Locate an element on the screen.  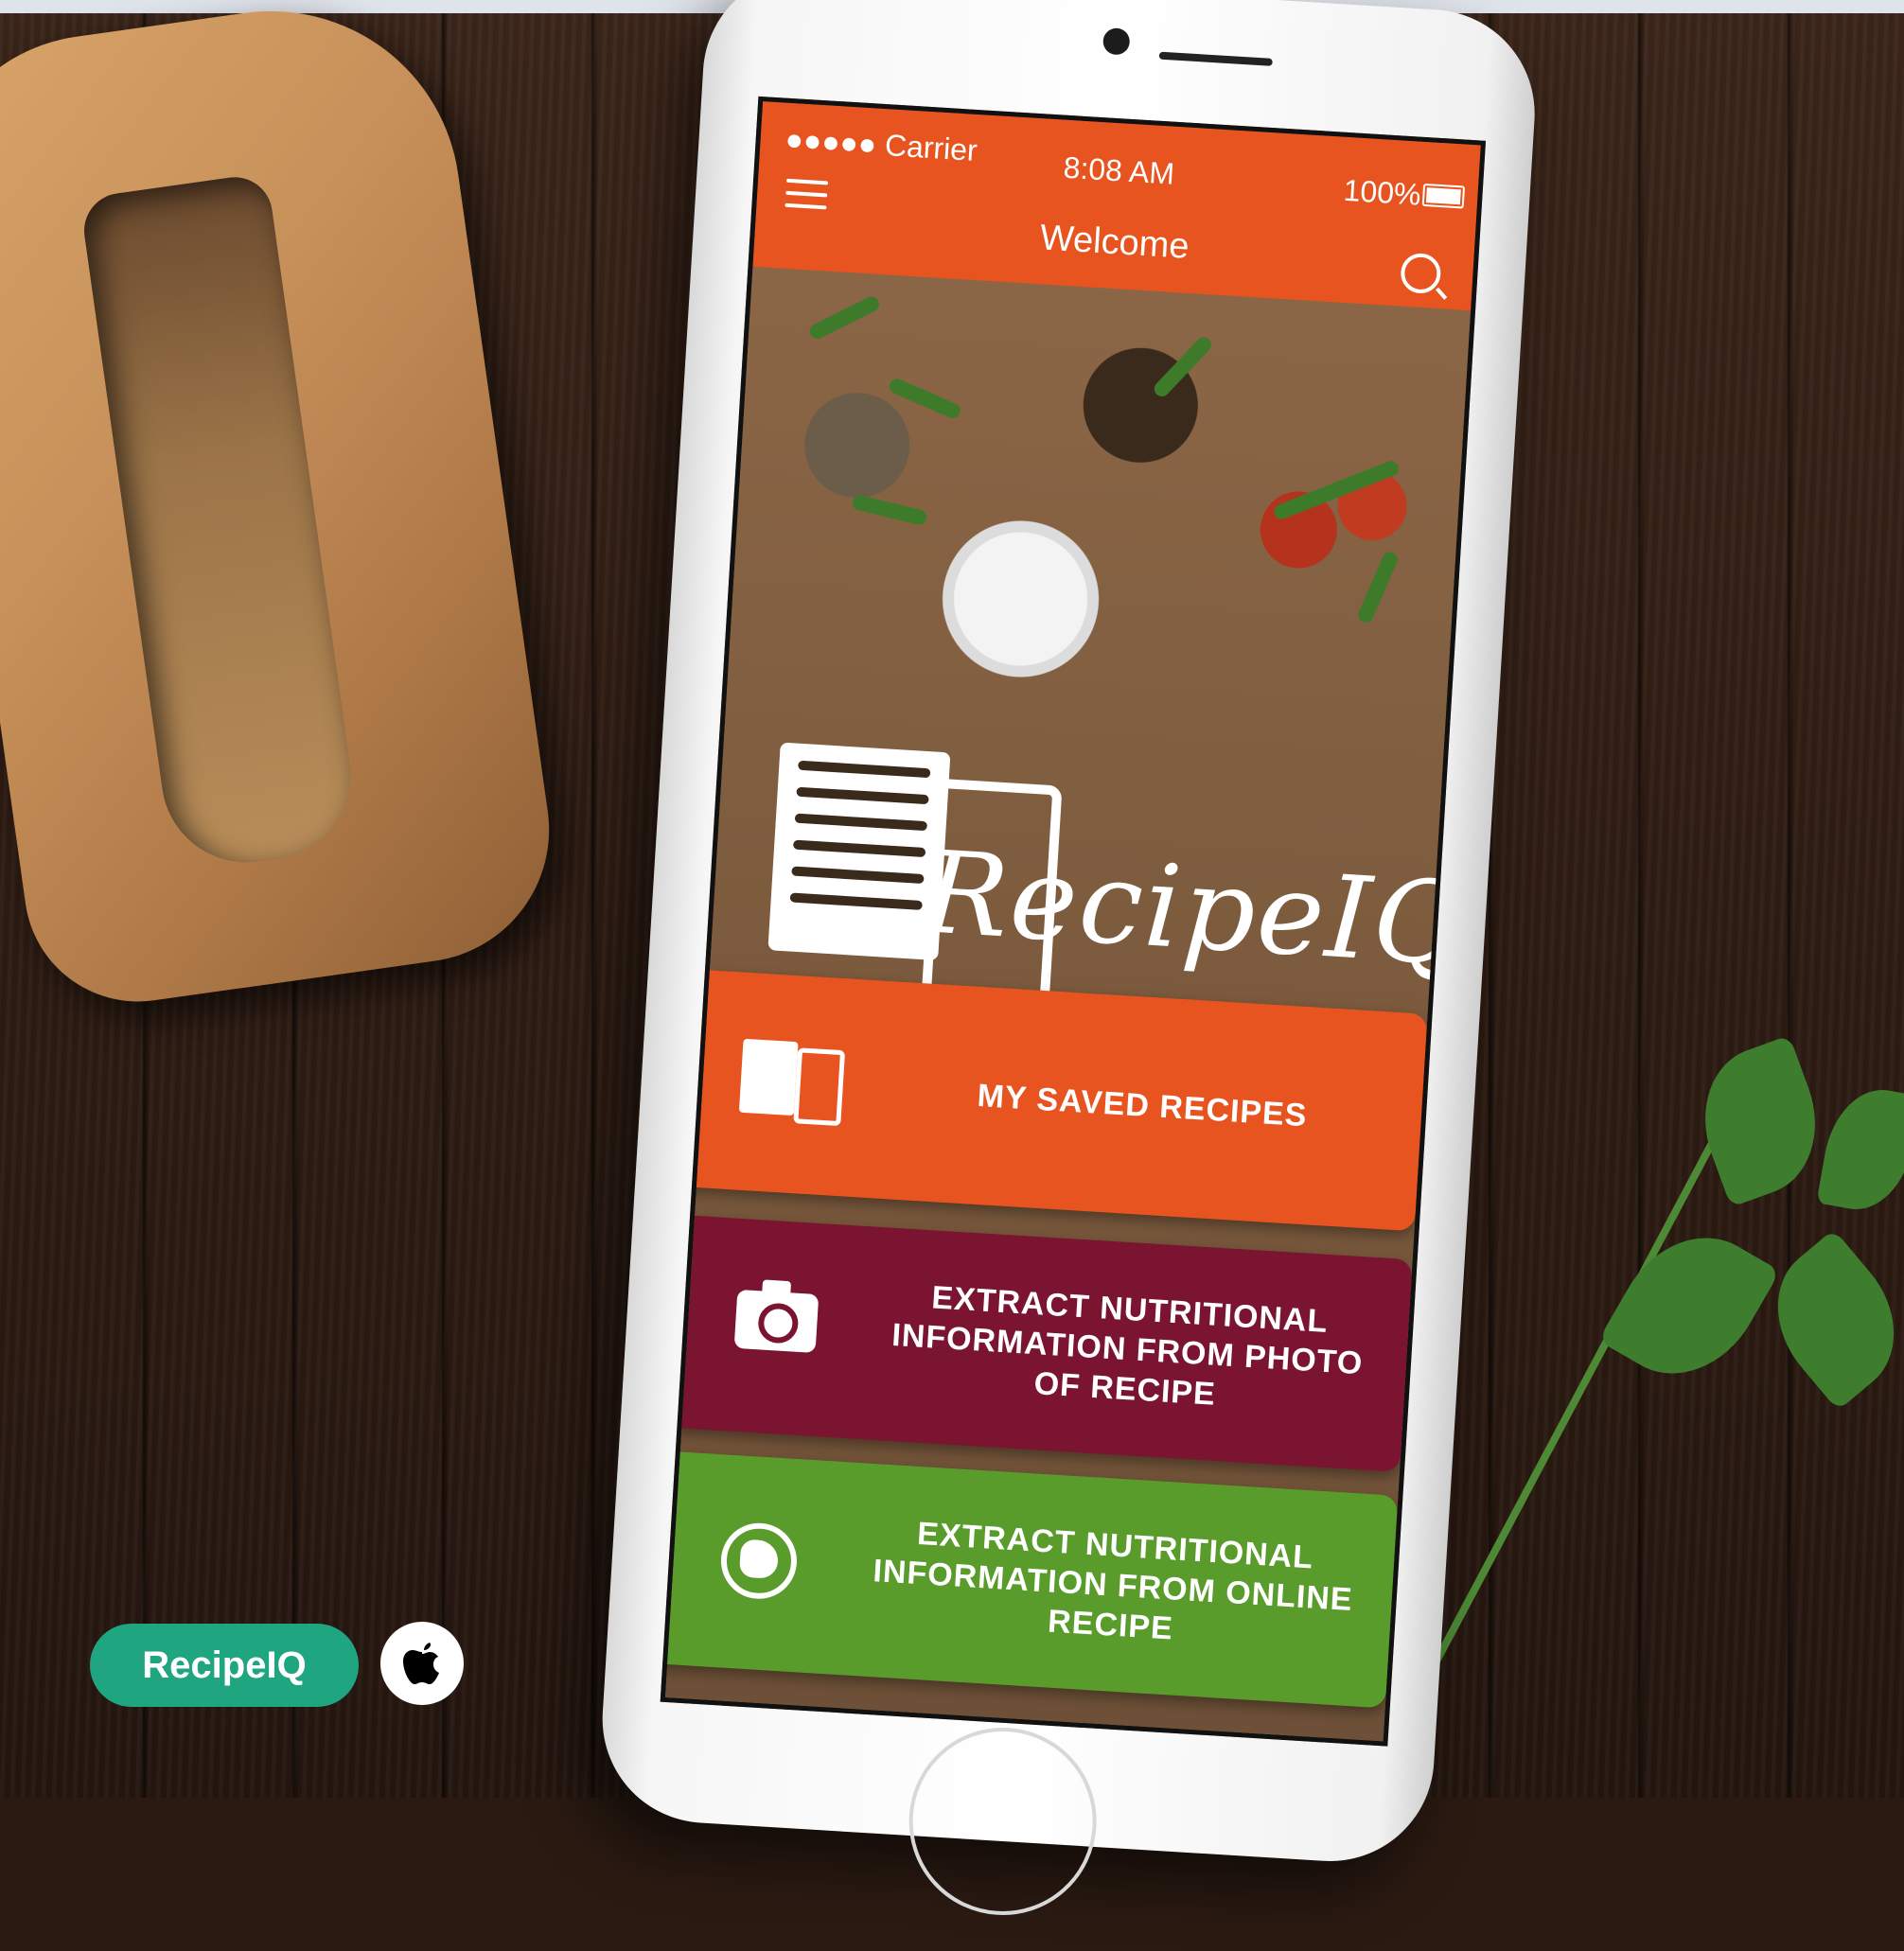
front-camera is located at coordinates (1116, 41).